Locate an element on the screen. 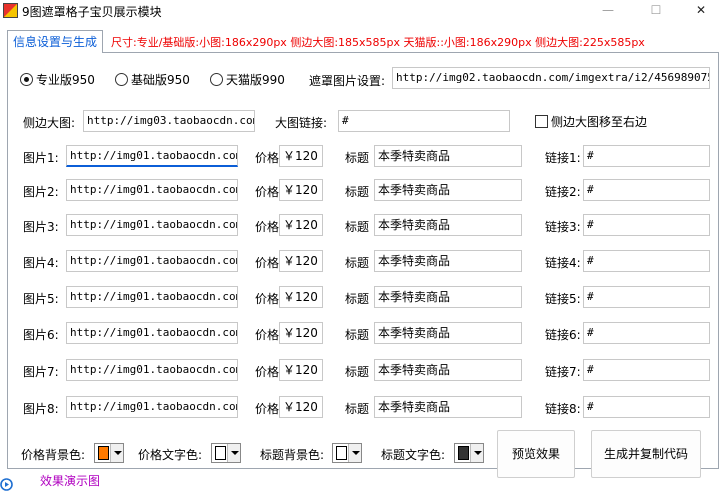 Image resolution: width=724 pixels, height=491 pixels. side-image-input: http://img03.taobaocdn.com/i is located at coordinates (169, 121).